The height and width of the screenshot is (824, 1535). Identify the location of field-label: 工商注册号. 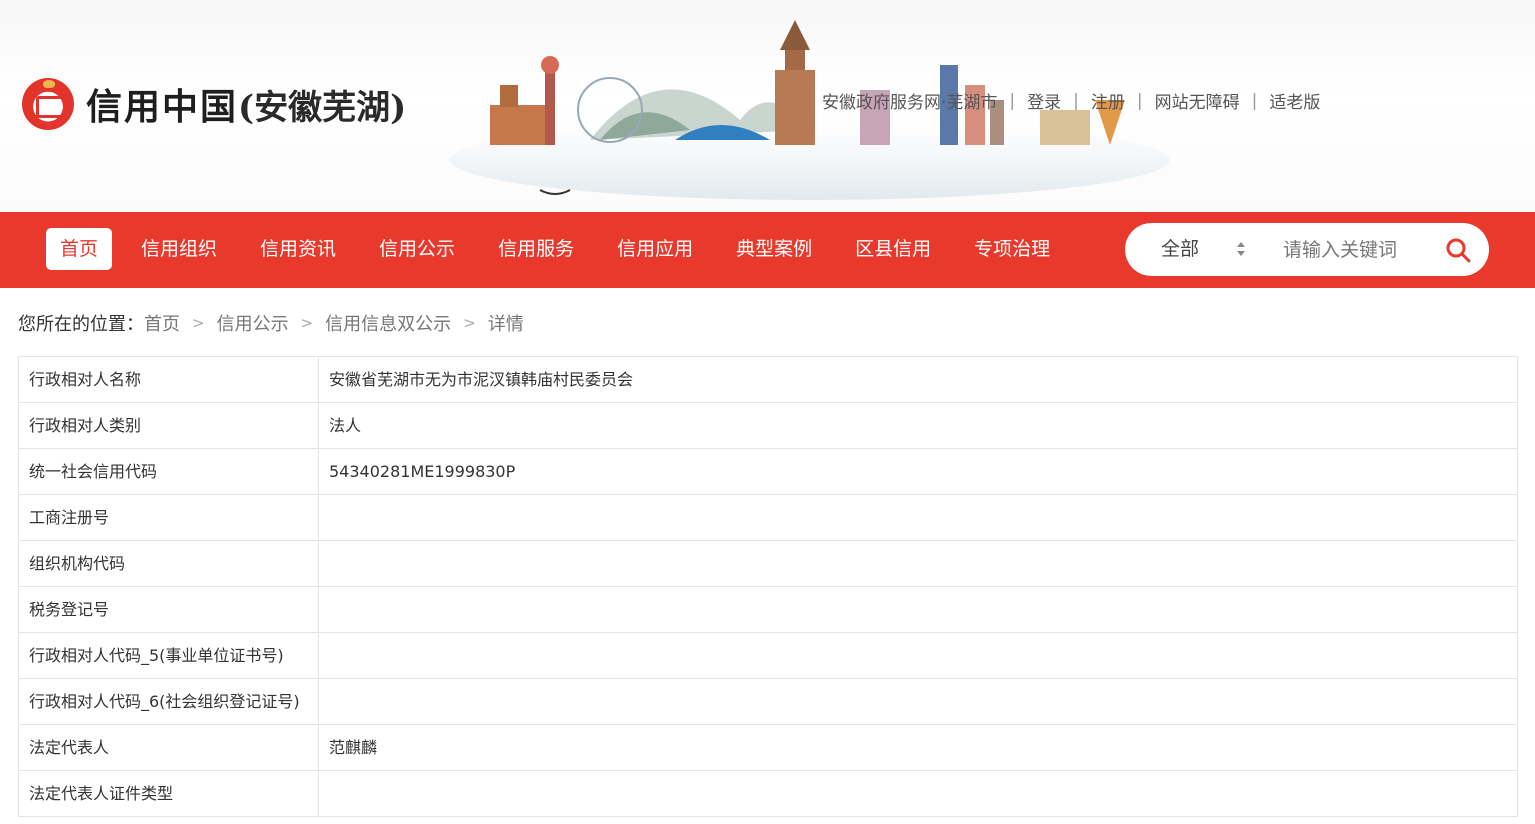
(168, 517).